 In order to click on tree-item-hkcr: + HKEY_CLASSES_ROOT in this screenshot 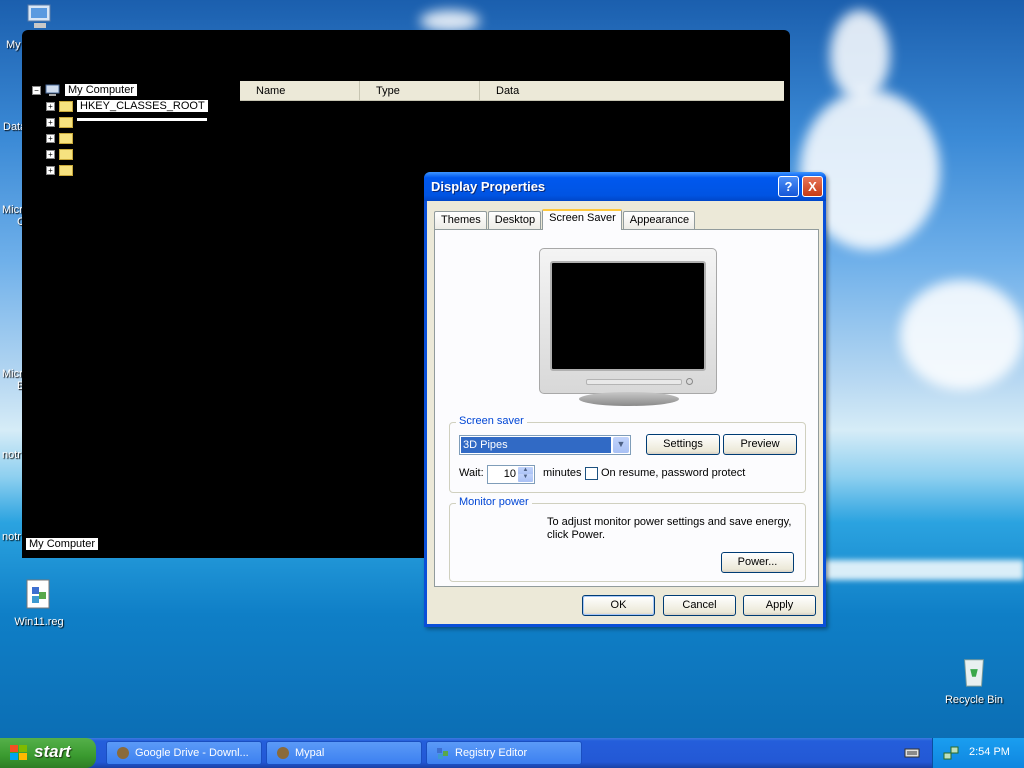, I will do `click(127, 106)`.